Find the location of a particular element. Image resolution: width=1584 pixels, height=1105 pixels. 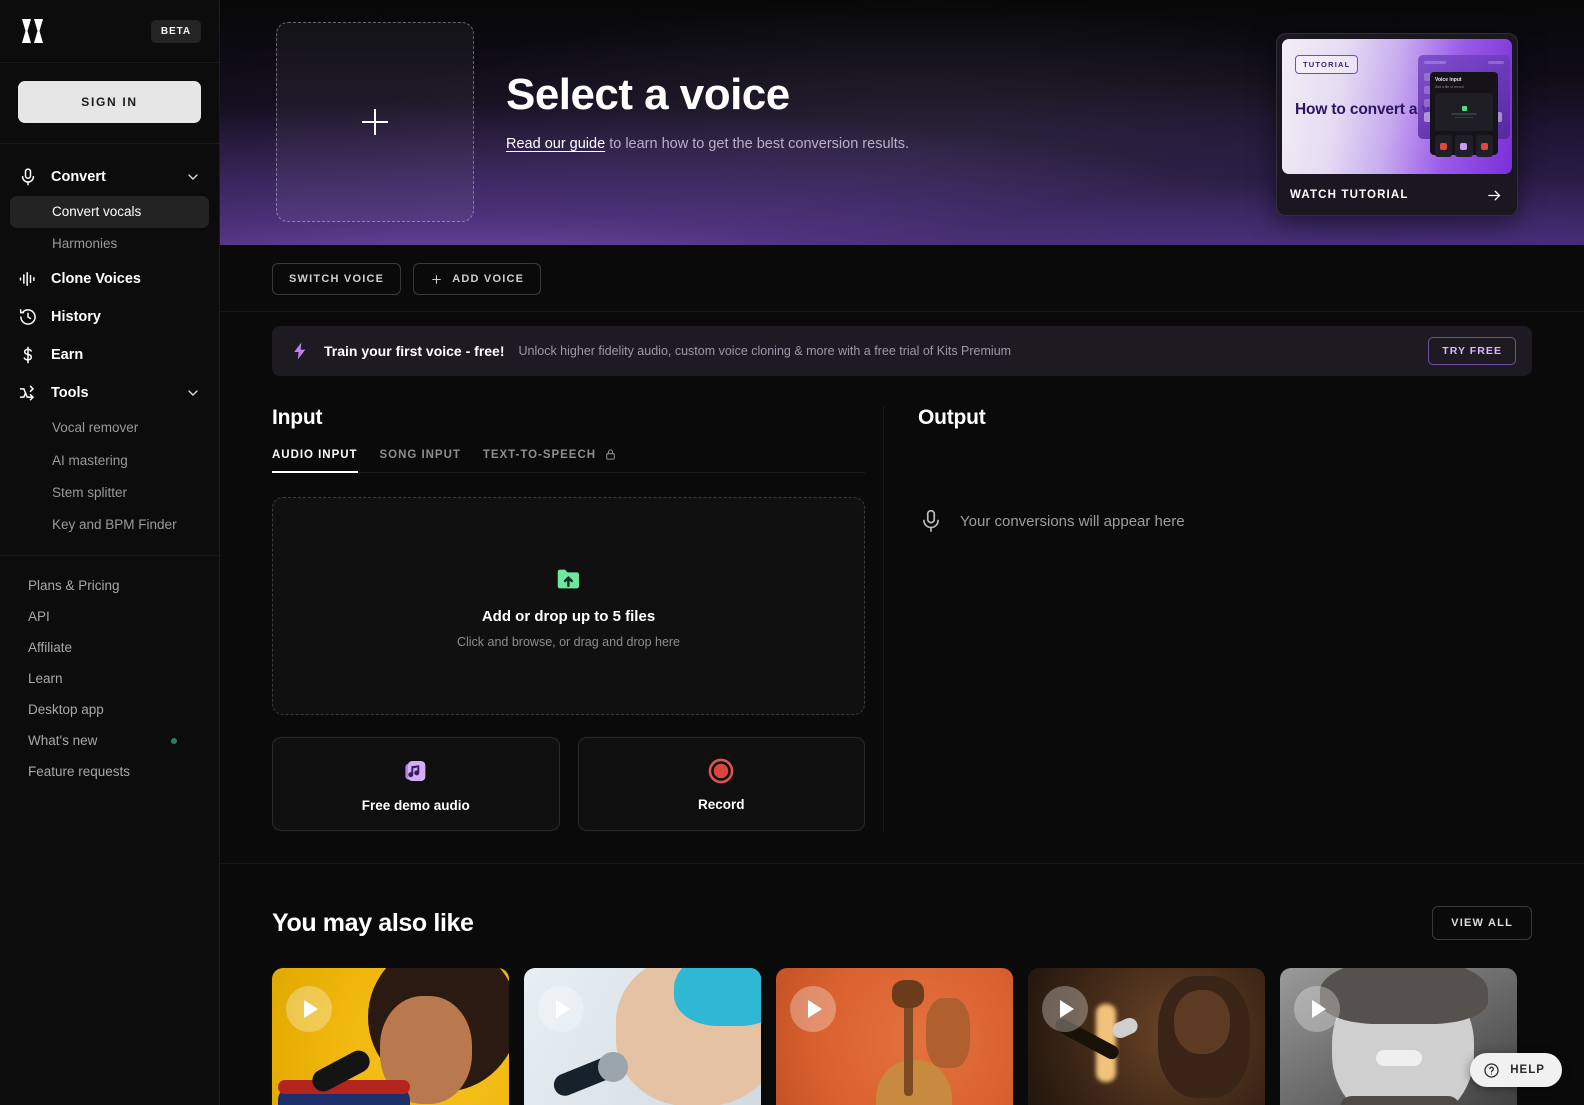

shuffle-icon is located at coordinates (27, 393).